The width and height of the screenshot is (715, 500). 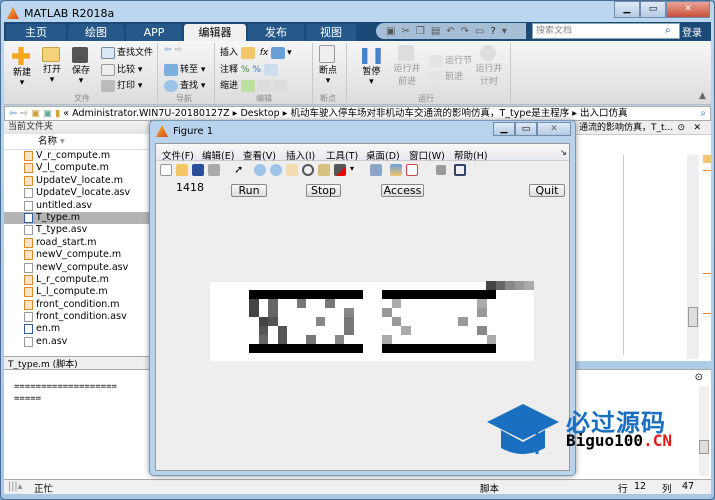 I want to click on file-item: en.m, so click(x=77, y=329).